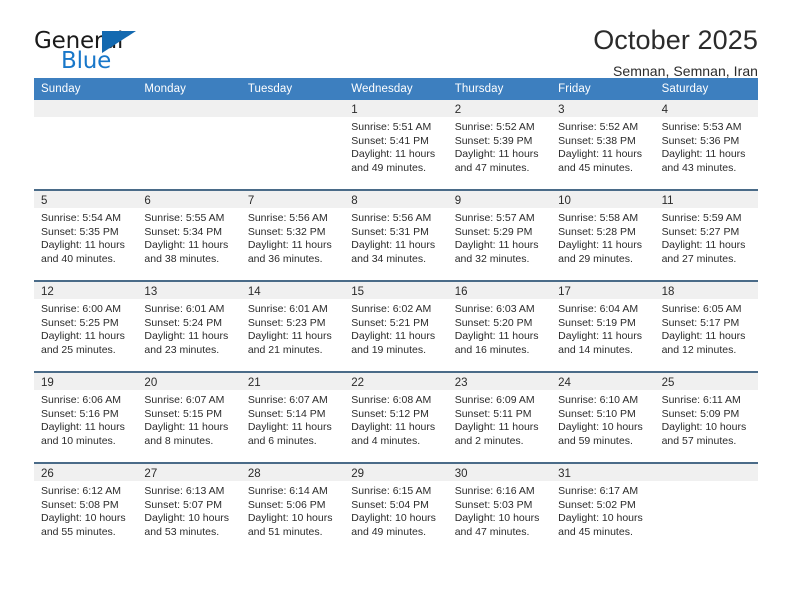  I want to click on sunrise-time: Sunrise: 5:51 AM, so click(391, 127).